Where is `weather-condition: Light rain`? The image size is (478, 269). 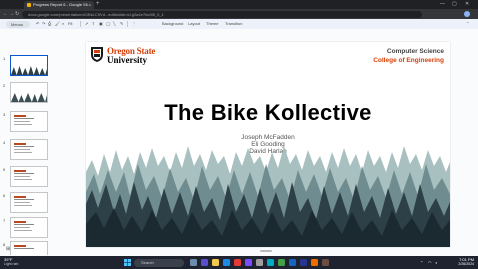 weather-condition: Light rain is located at coordinates (11, 264).